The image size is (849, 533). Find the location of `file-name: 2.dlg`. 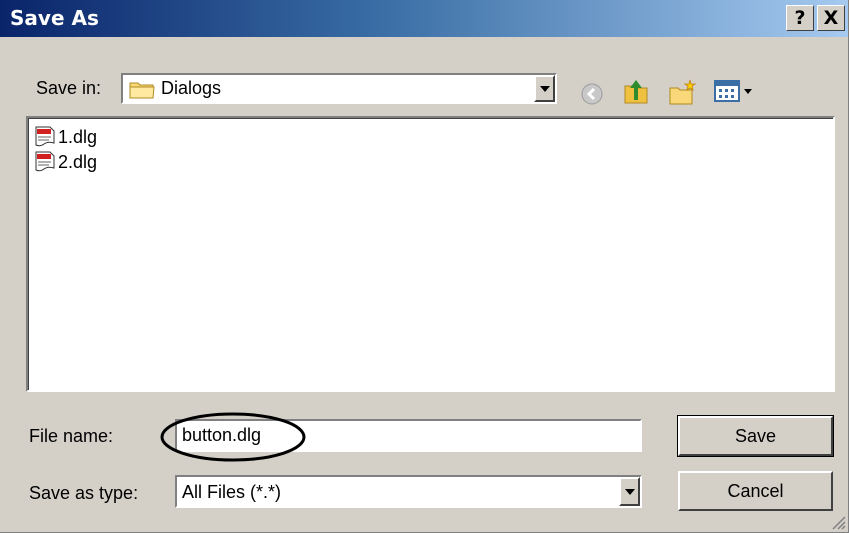

file-name: 2.dlg is located at coordinates (78, 162).